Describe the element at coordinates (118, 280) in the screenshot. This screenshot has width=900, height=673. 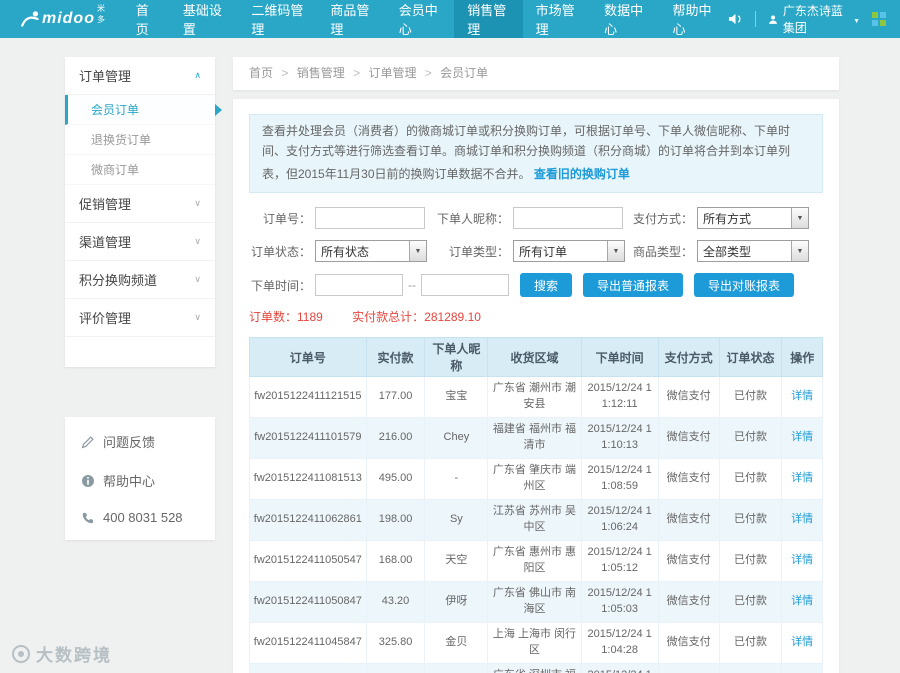
I see `section-label: 积分换购频道` at that location.